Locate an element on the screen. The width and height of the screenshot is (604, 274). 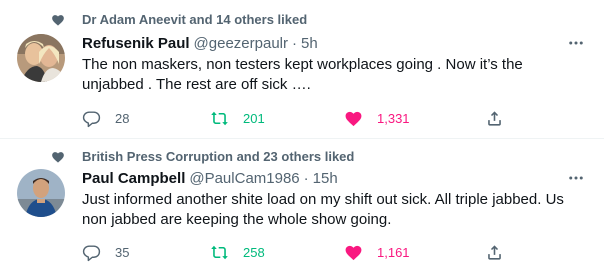
tweet-actions: 35 258 1,161 is located at coordinates (297, 252).